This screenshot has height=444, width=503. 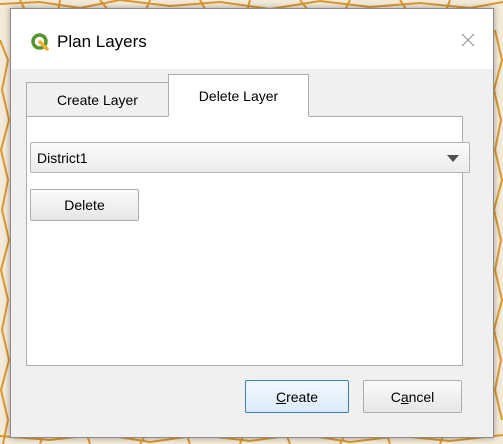 I want to click on qgis-logo-icon, so click(x=40, y=42).